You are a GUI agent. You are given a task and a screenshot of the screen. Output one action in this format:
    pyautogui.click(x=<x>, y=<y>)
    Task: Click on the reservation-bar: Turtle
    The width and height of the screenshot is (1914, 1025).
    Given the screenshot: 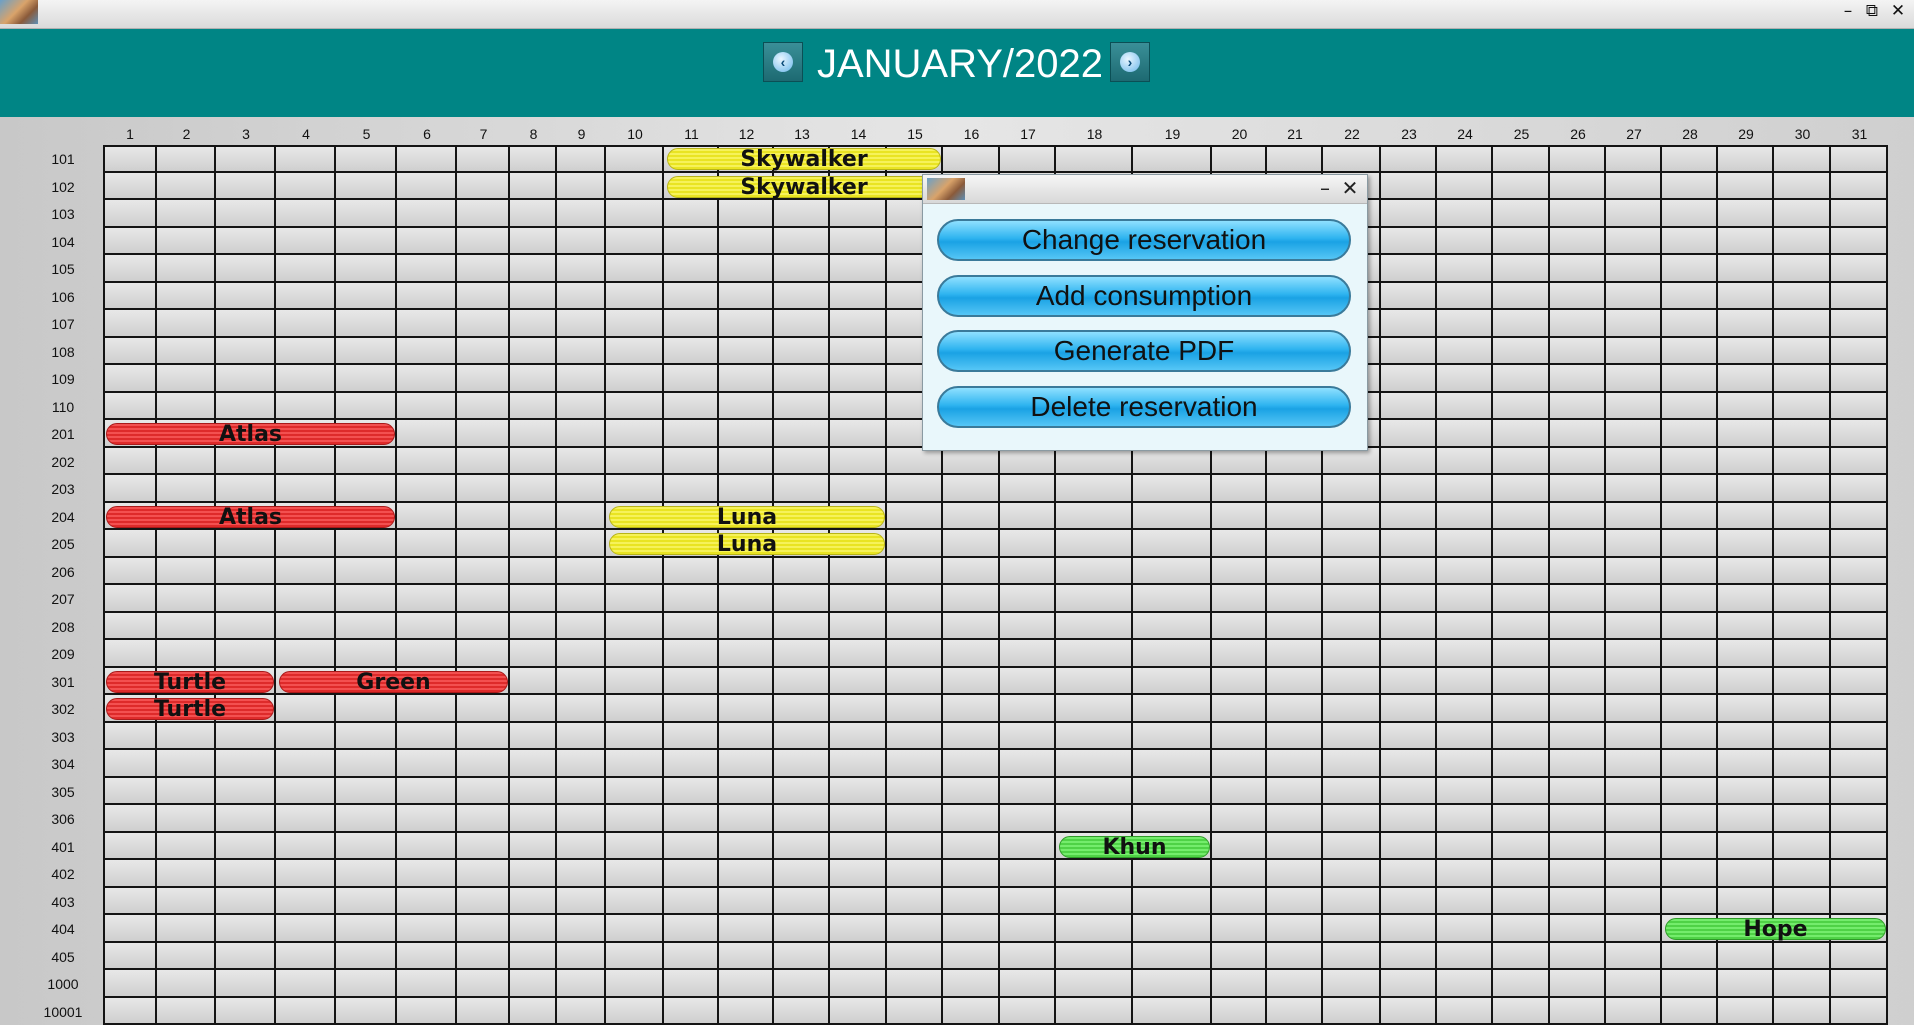 What is the action you would take?
    pyautogui.click(x=190, y=682)
    